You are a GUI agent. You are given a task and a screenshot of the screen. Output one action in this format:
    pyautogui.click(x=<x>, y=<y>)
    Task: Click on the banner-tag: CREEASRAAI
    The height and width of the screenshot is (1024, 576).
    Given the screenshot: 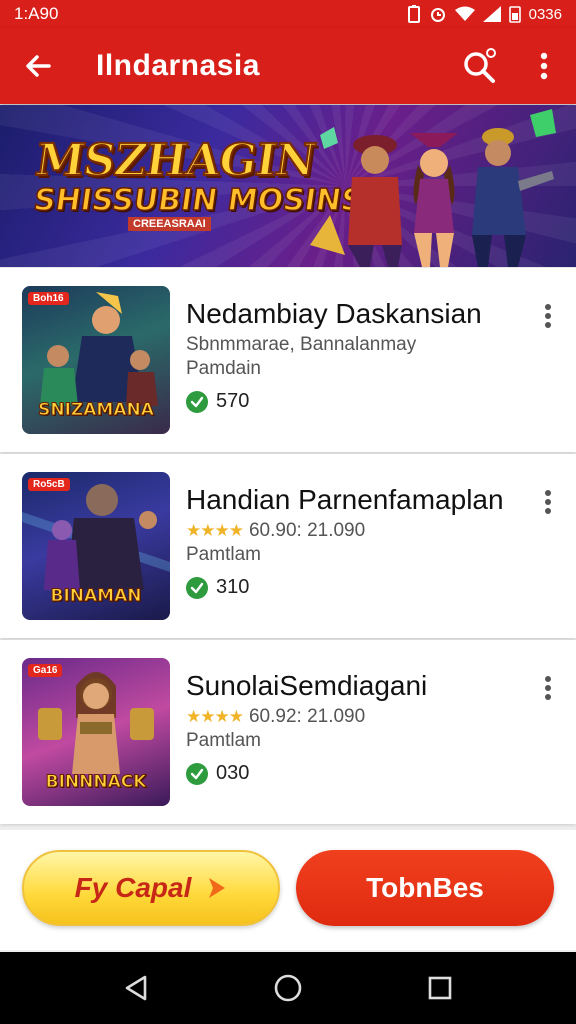 What is the action you would take?
    pyautogui.click(x=169, y=224)
    